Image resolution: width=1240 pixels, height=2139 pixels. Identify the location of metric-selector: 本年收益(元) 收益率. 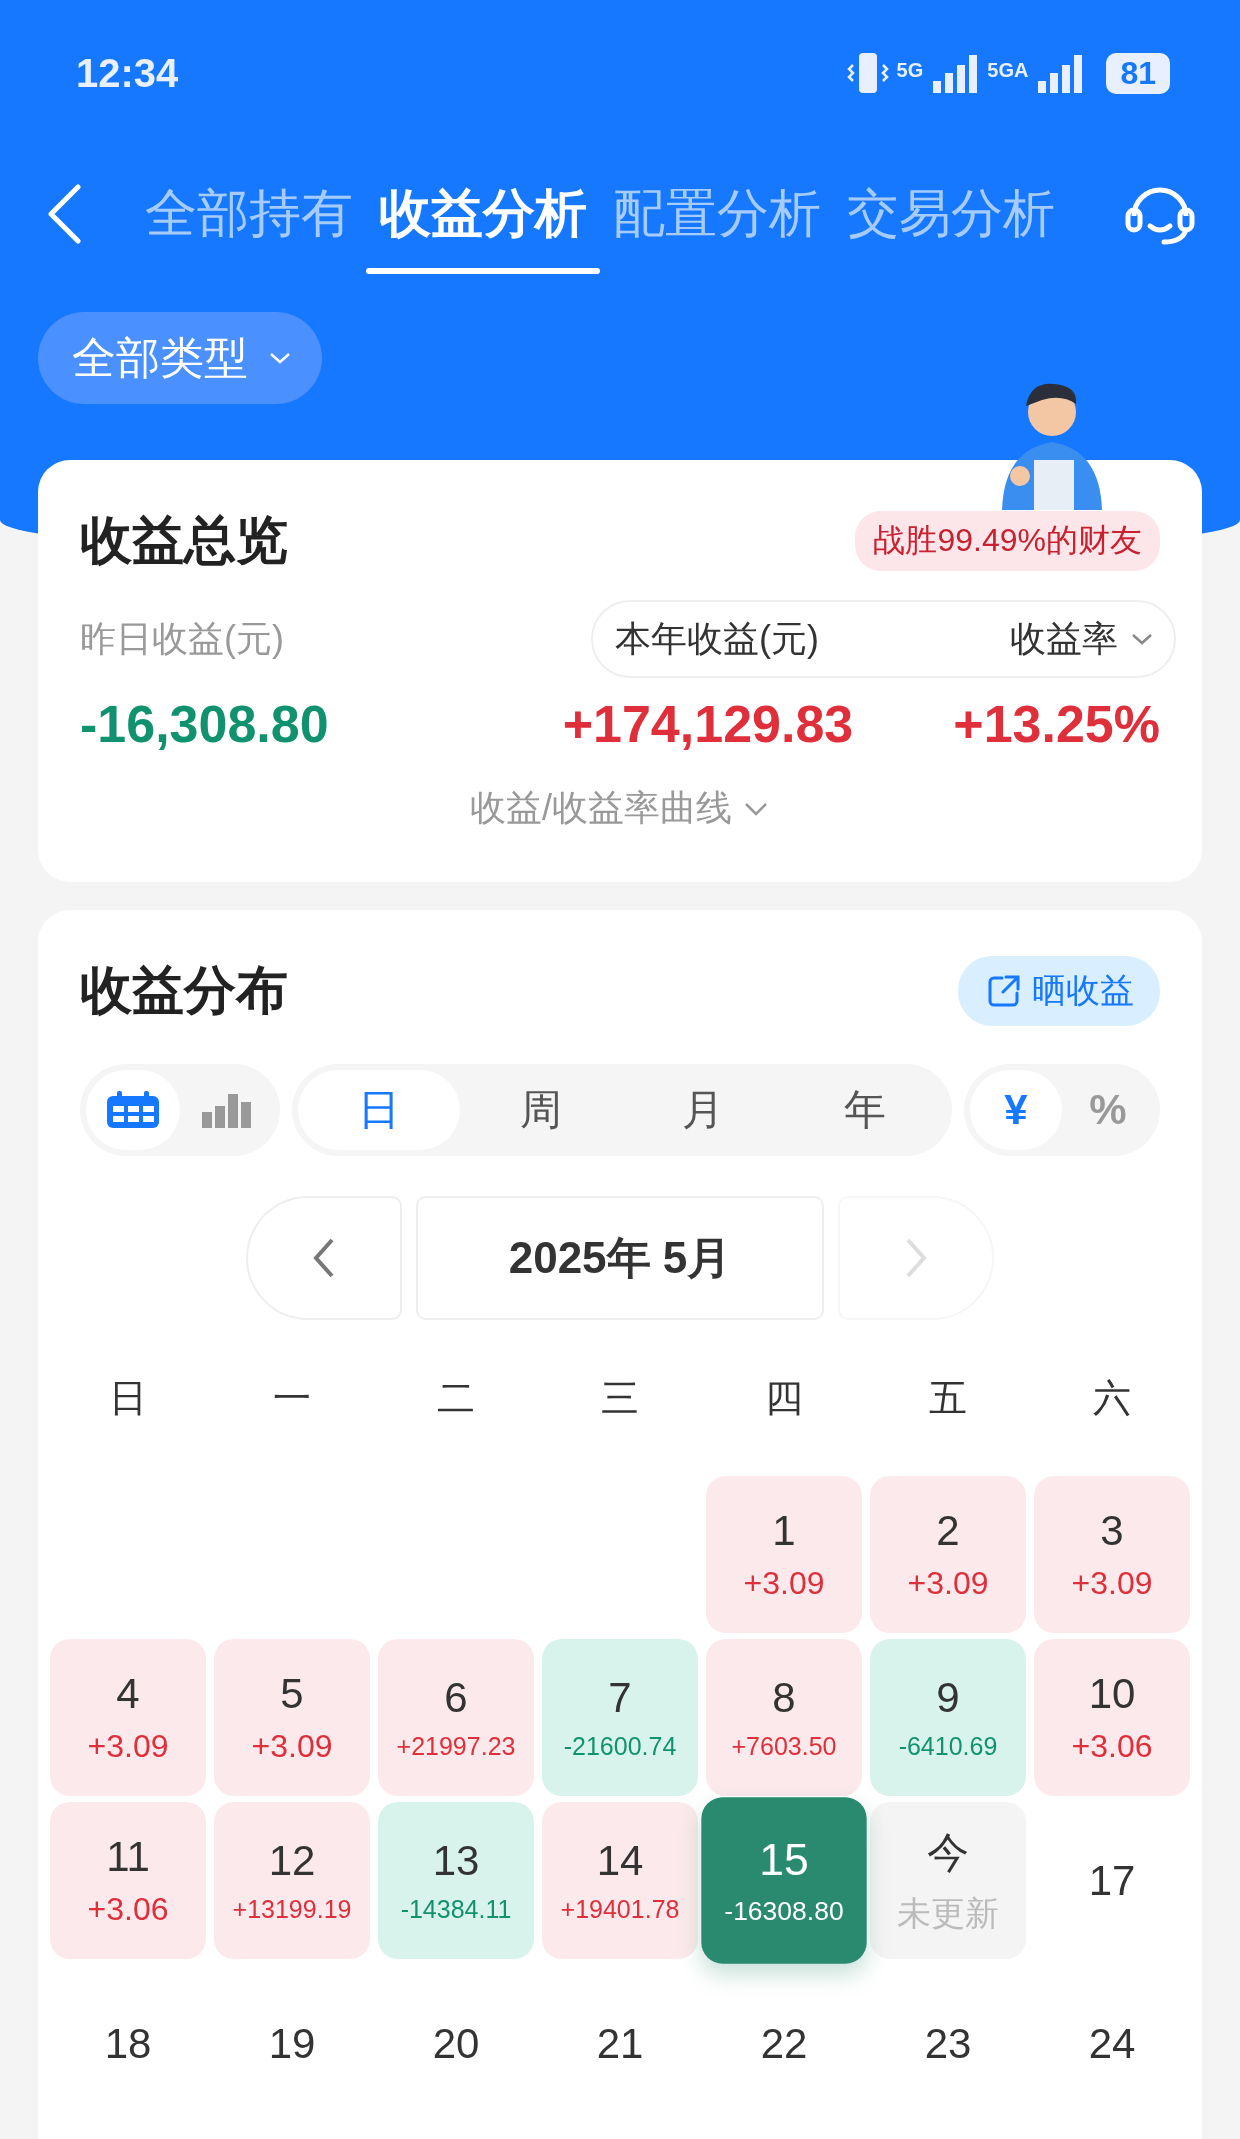
(883, 639).